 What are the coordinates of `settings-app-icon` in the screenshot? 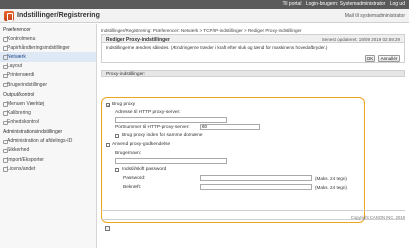 It's located at (9, 16).